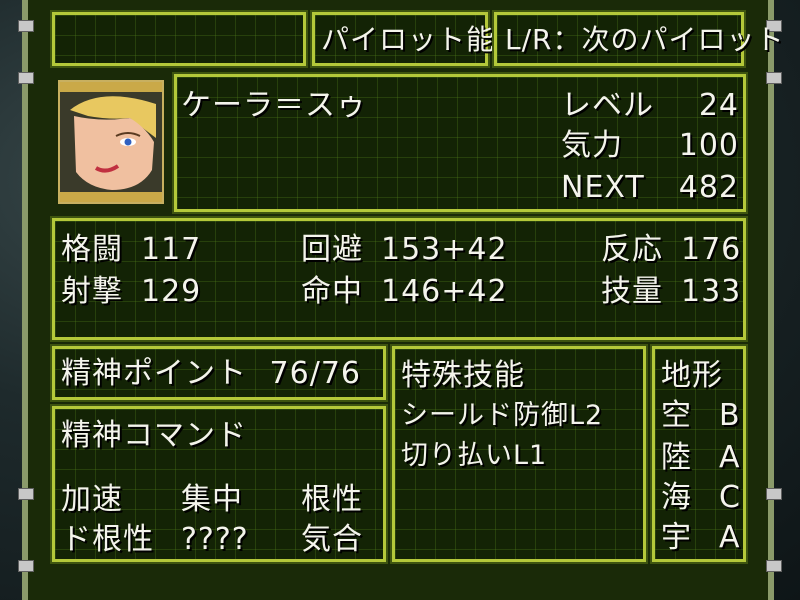 The image size is (800, 600). Describe the element at coordinates (711, 249) in the screenshot. I see `reaction-value: 176` at that location.